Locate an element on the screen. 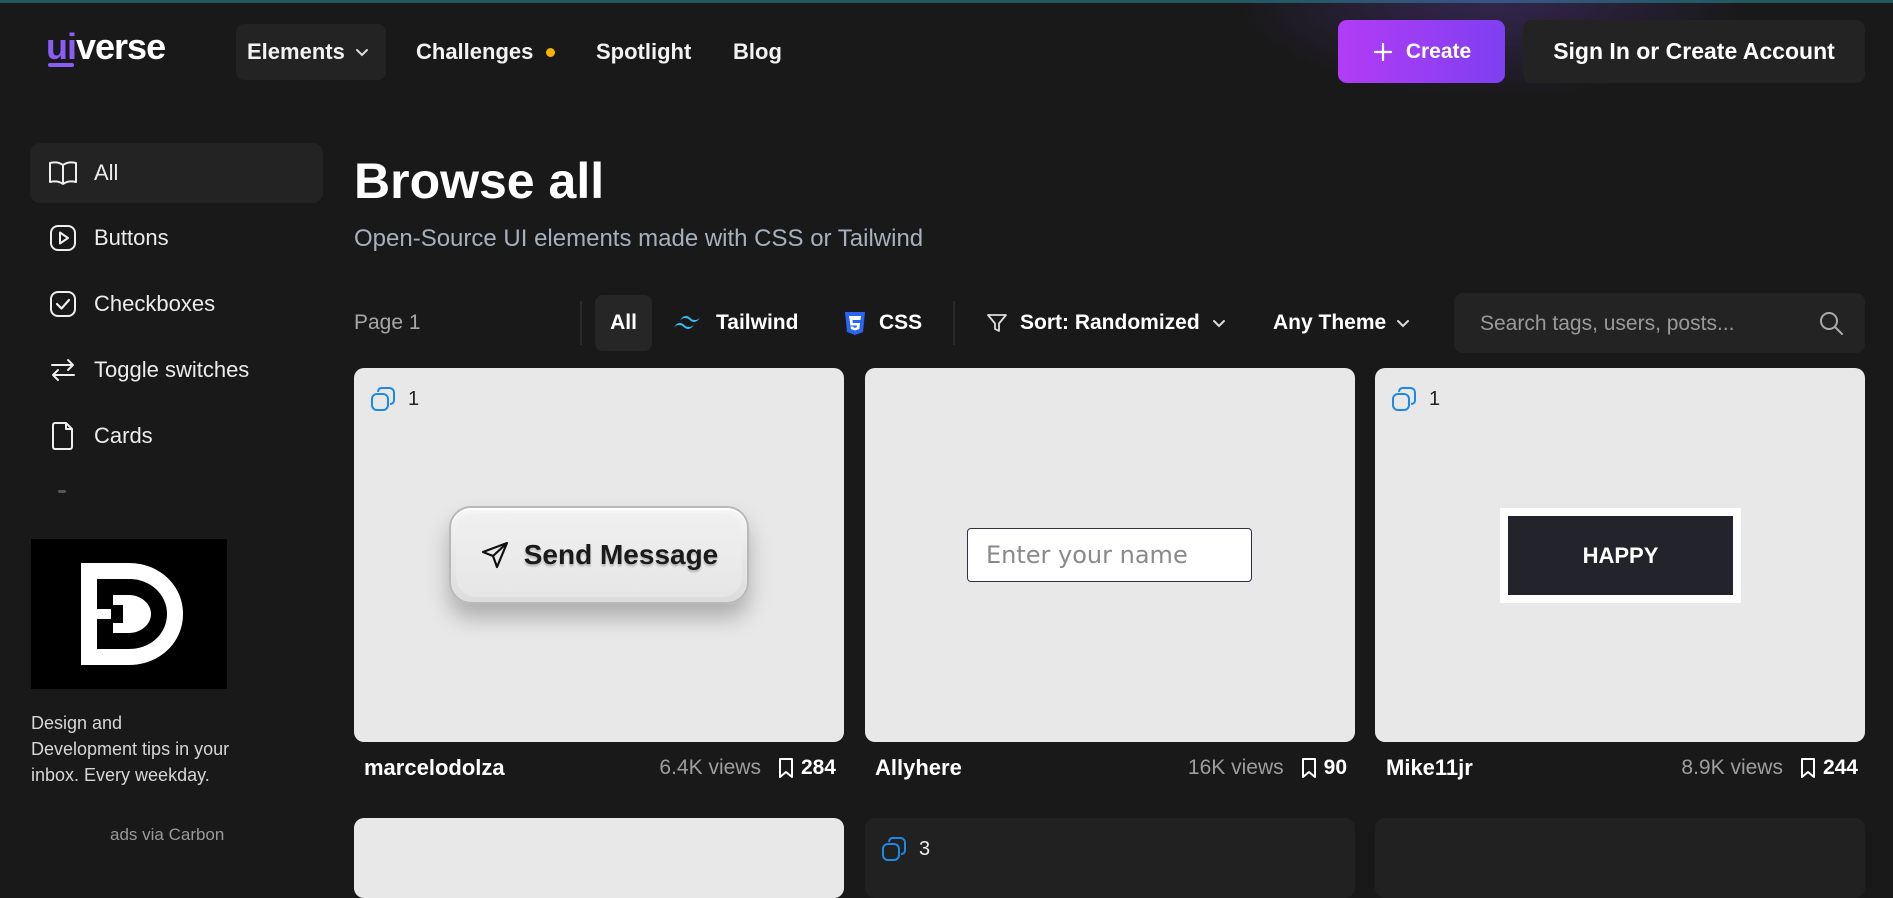 This screenshot has height=898, width=1893. send-message-label: Send Message is located at coordinates (621, 554).